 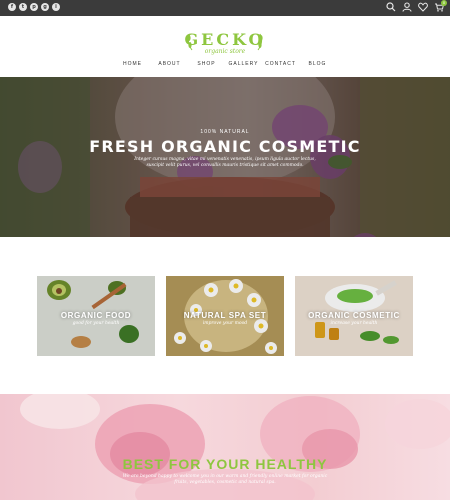 What do you see at coordinates (225, 8) in the screenshot?
I see `top-bar: f t p g i 0` at bounding box center [225, 8].